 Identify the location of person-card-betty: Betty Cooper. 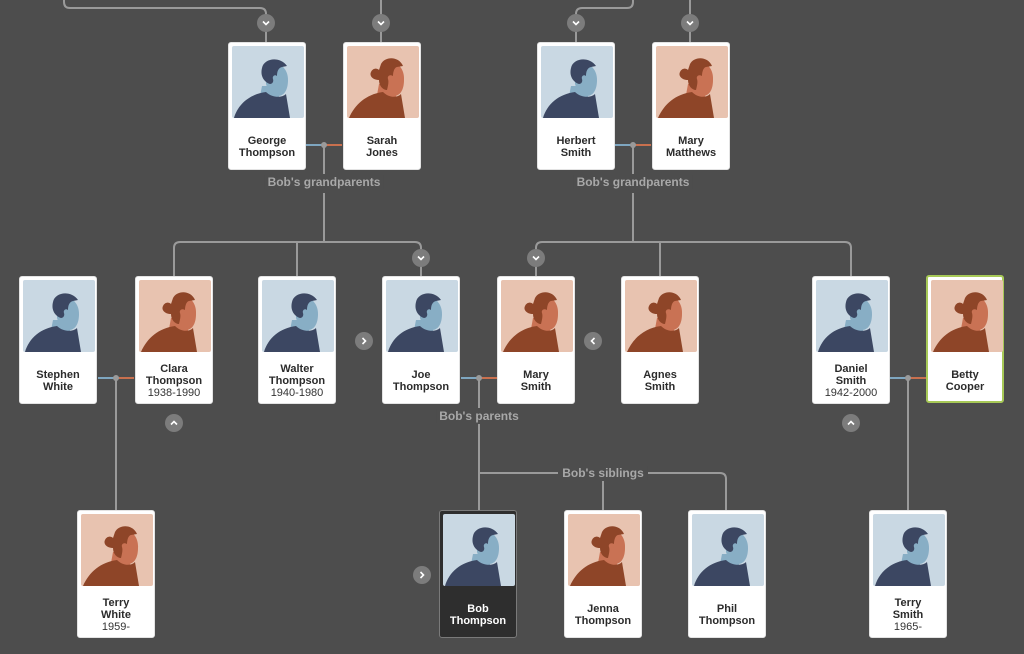
(965, 339).